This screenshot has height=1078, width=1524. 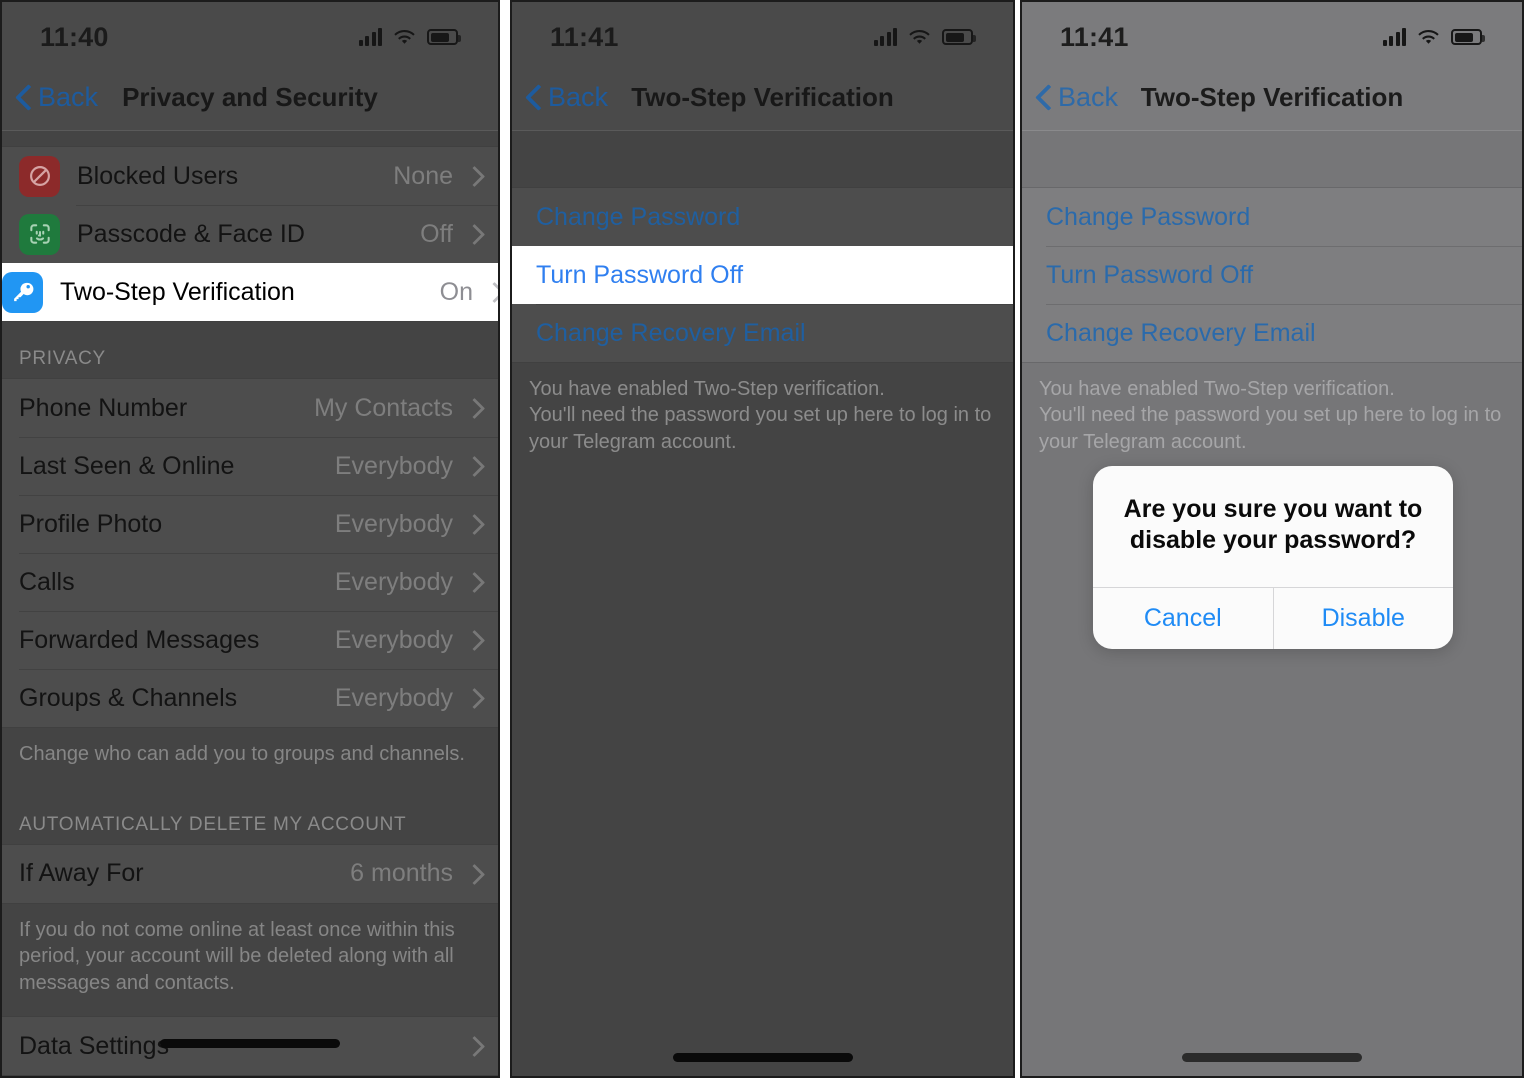 I want to click on section-header-privacy: PRIVACY, so click(x=250, y=350).